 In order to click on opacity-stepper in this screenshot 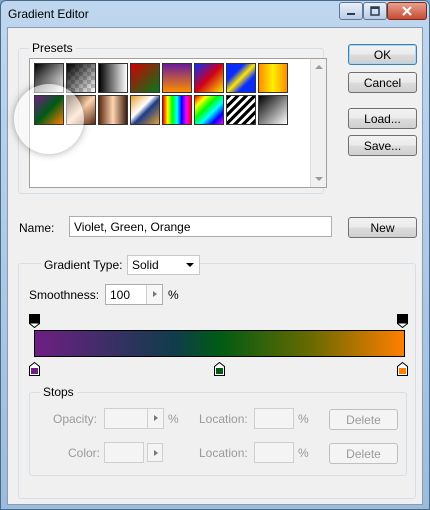, I will do `click(155, 418)`.